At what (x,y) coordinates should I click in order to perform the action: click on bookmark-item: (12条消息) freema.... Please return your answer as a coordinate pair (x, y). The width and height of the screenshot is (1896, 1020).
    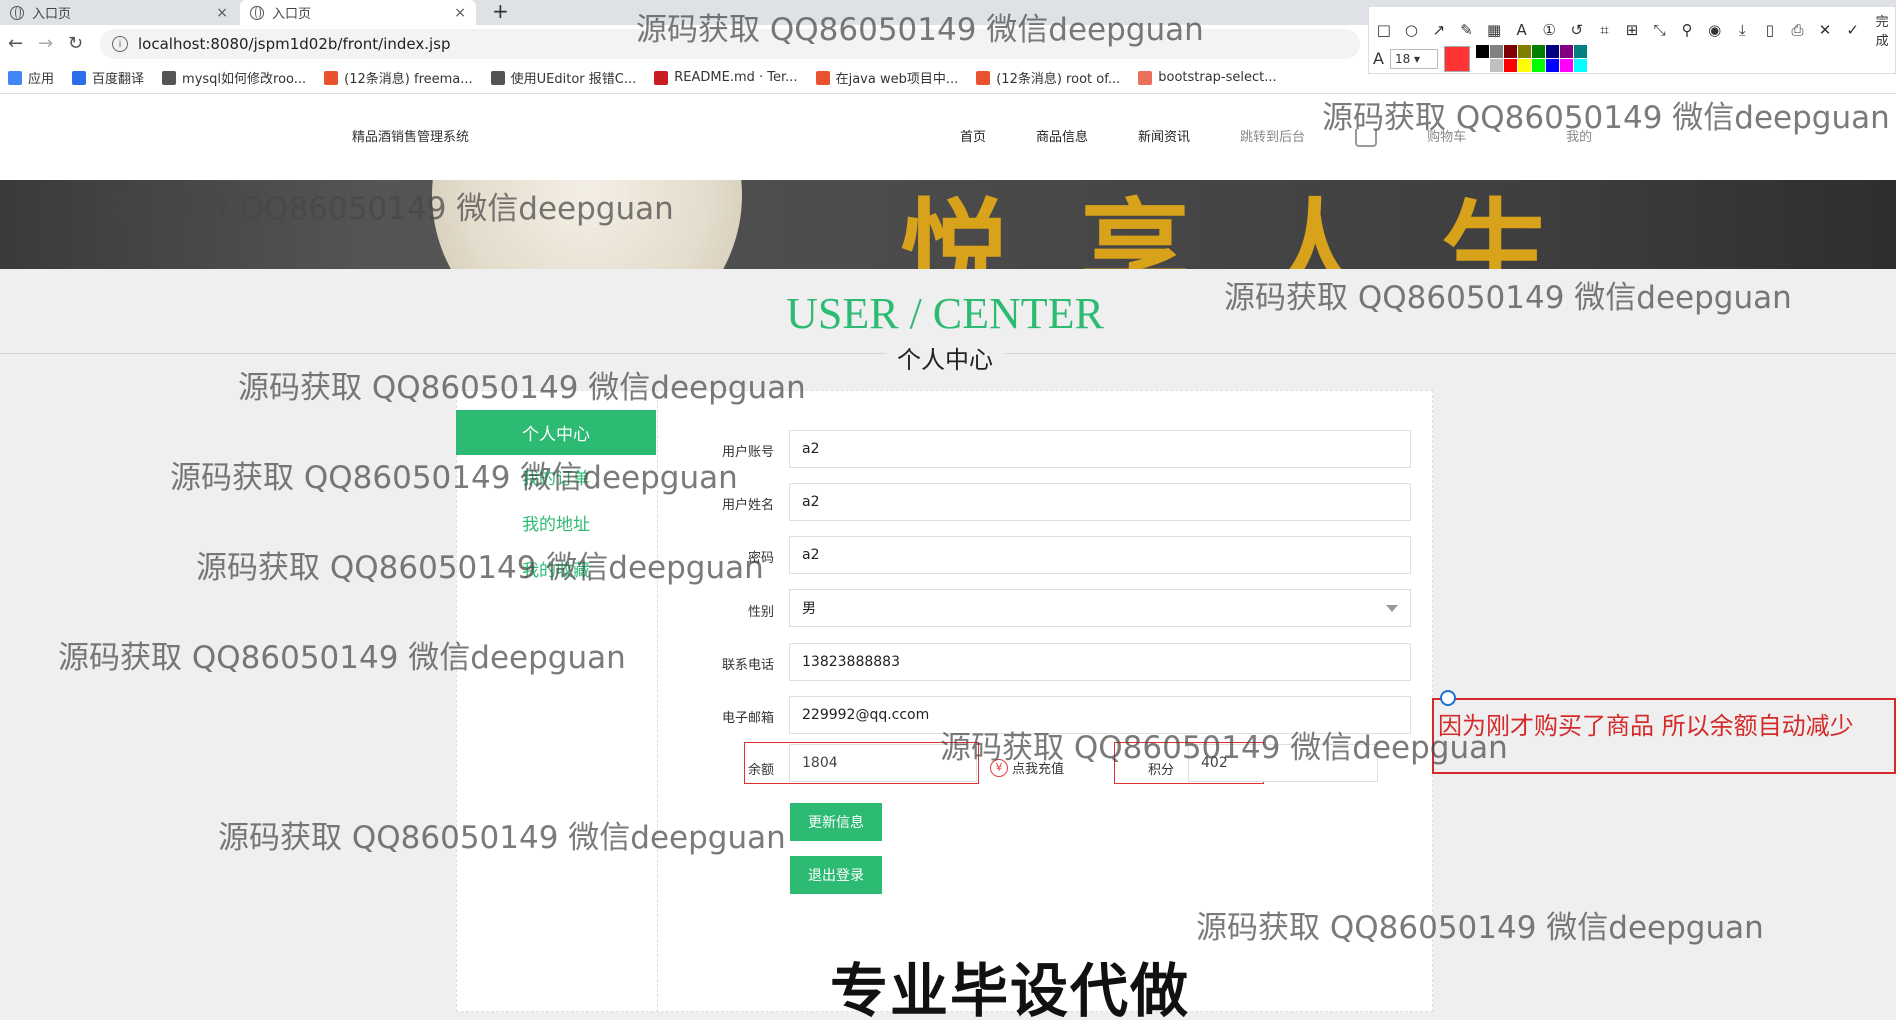
    Looking at the image, I should click on (398, 77).